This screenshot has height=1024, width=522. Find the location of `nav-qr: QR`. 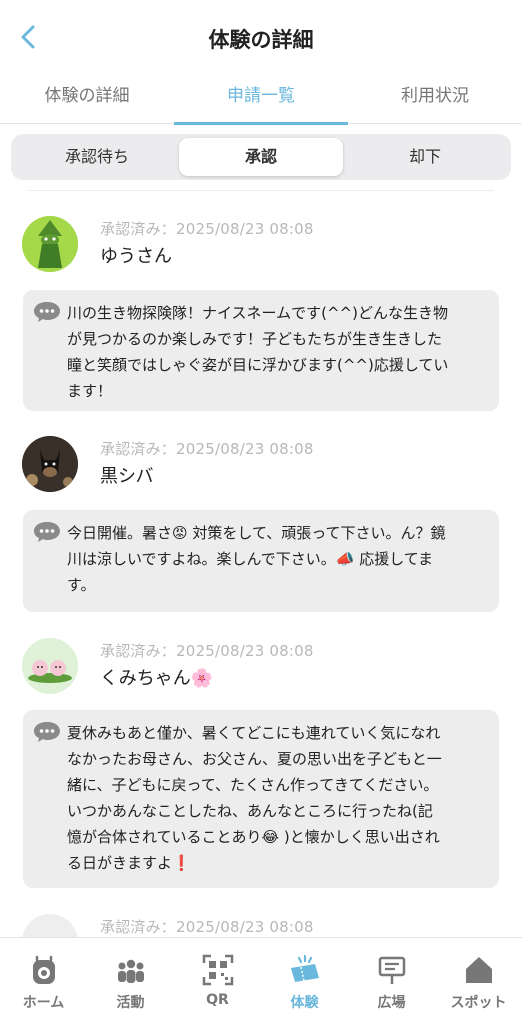

nav-qr: QR is located at coordinates (217, 981).